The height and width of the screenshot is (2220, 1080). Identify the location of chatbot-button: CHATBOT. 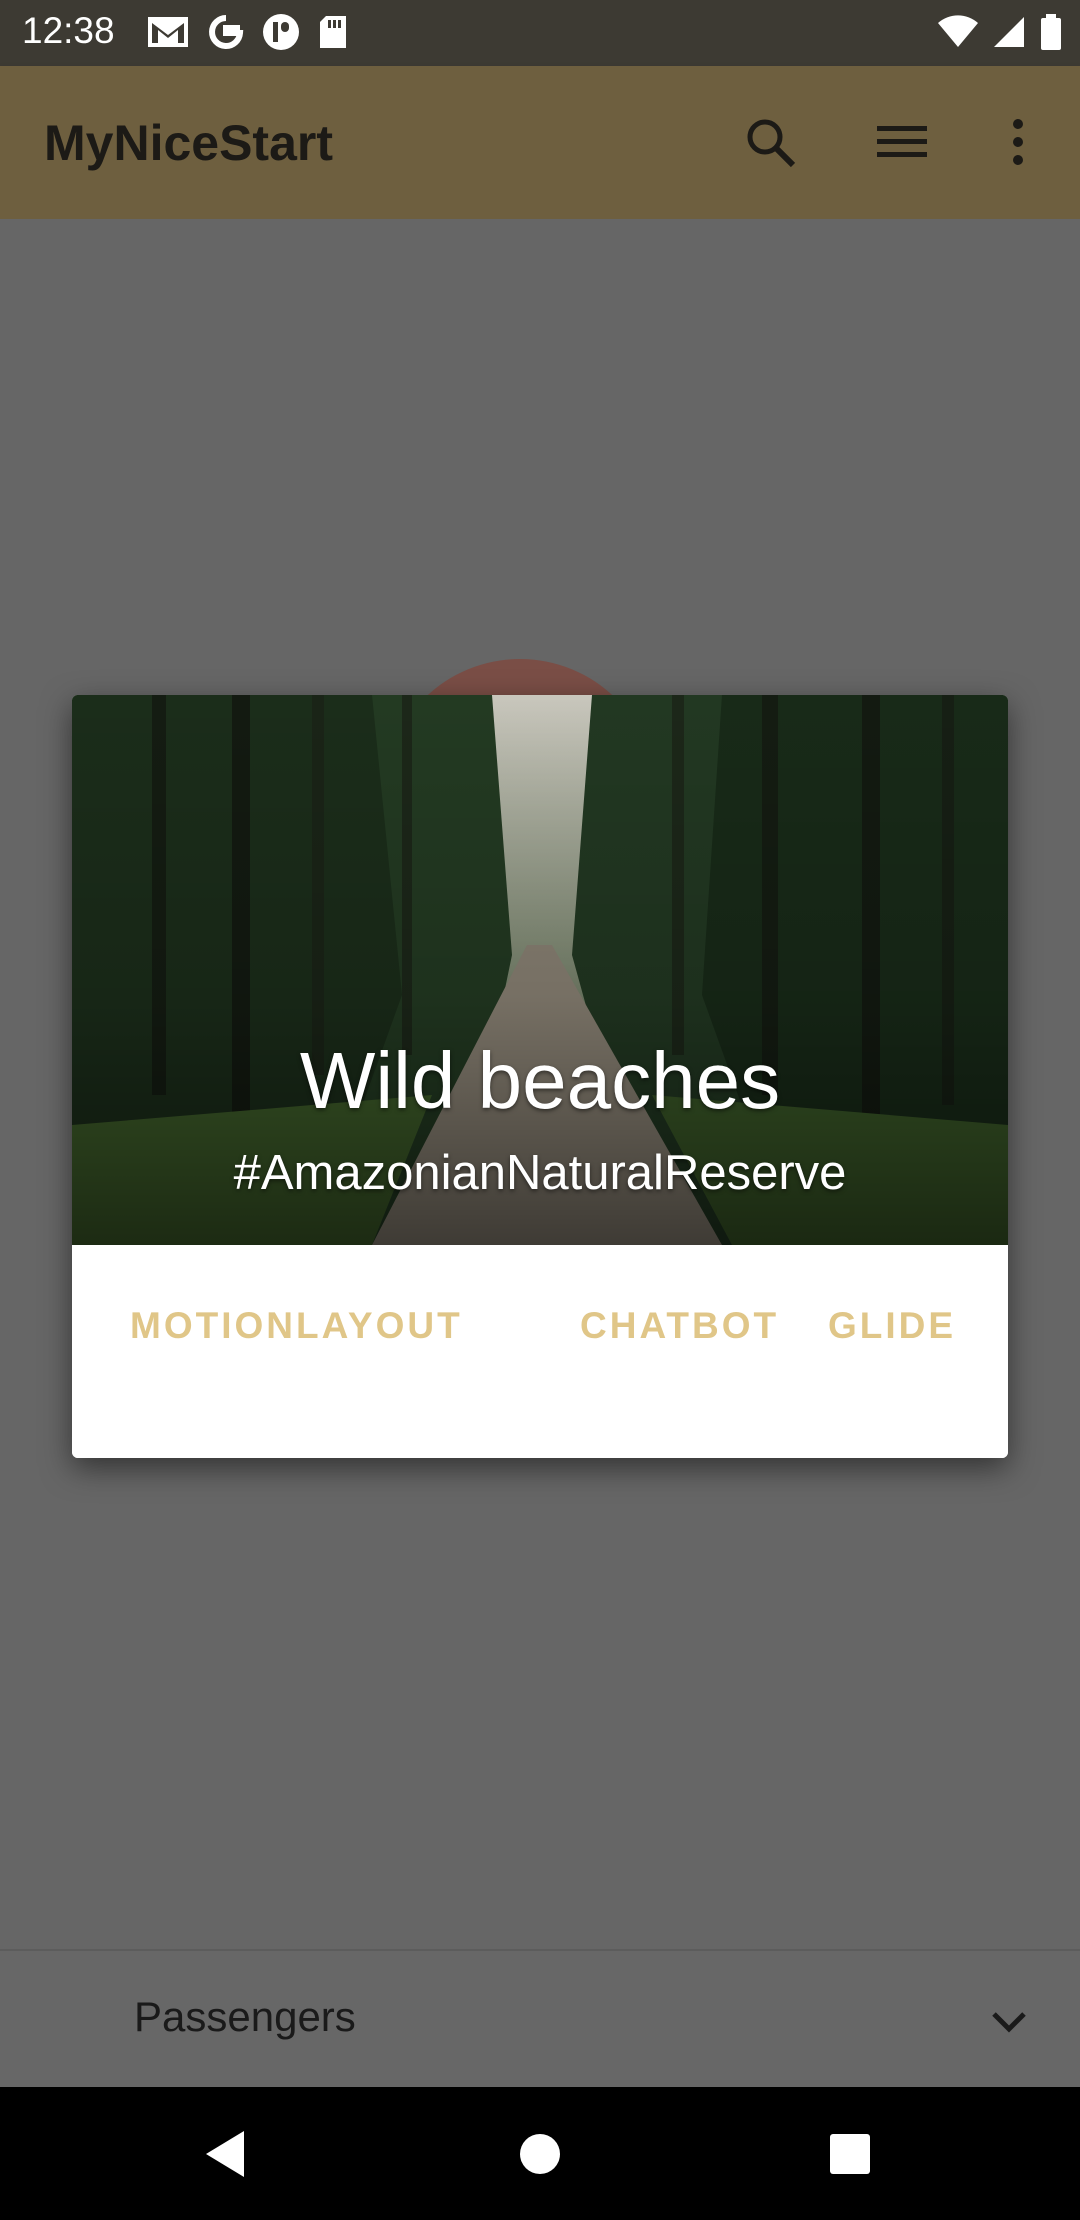
(679, 1326).